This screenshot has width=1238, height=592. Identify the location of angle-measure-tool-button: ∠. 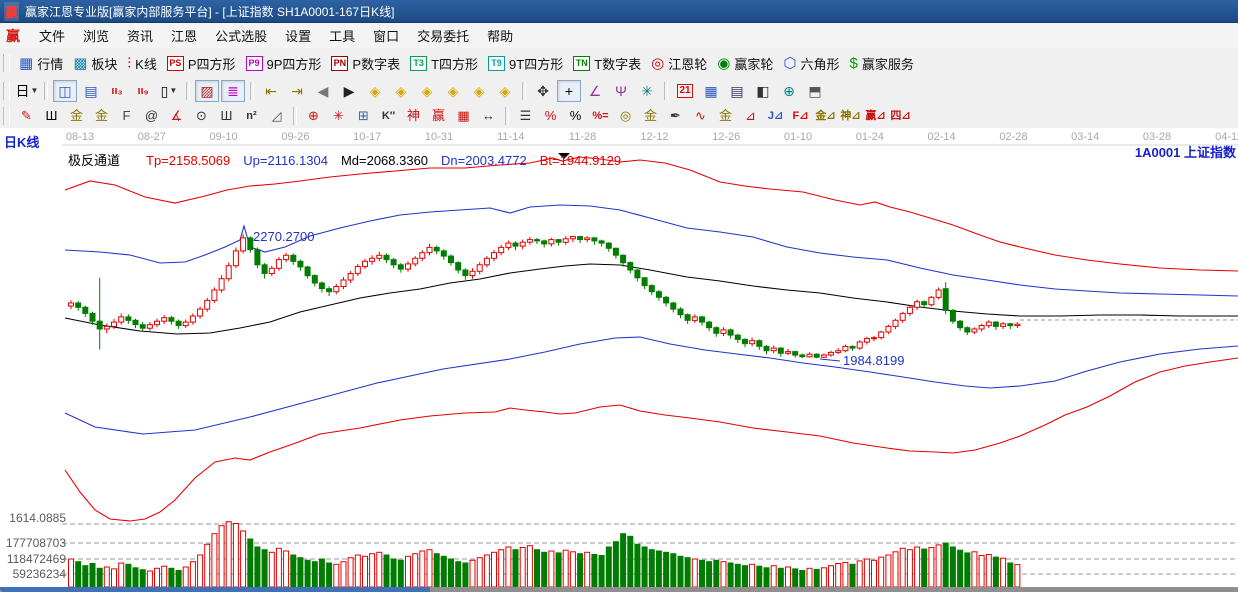
(595, 91).